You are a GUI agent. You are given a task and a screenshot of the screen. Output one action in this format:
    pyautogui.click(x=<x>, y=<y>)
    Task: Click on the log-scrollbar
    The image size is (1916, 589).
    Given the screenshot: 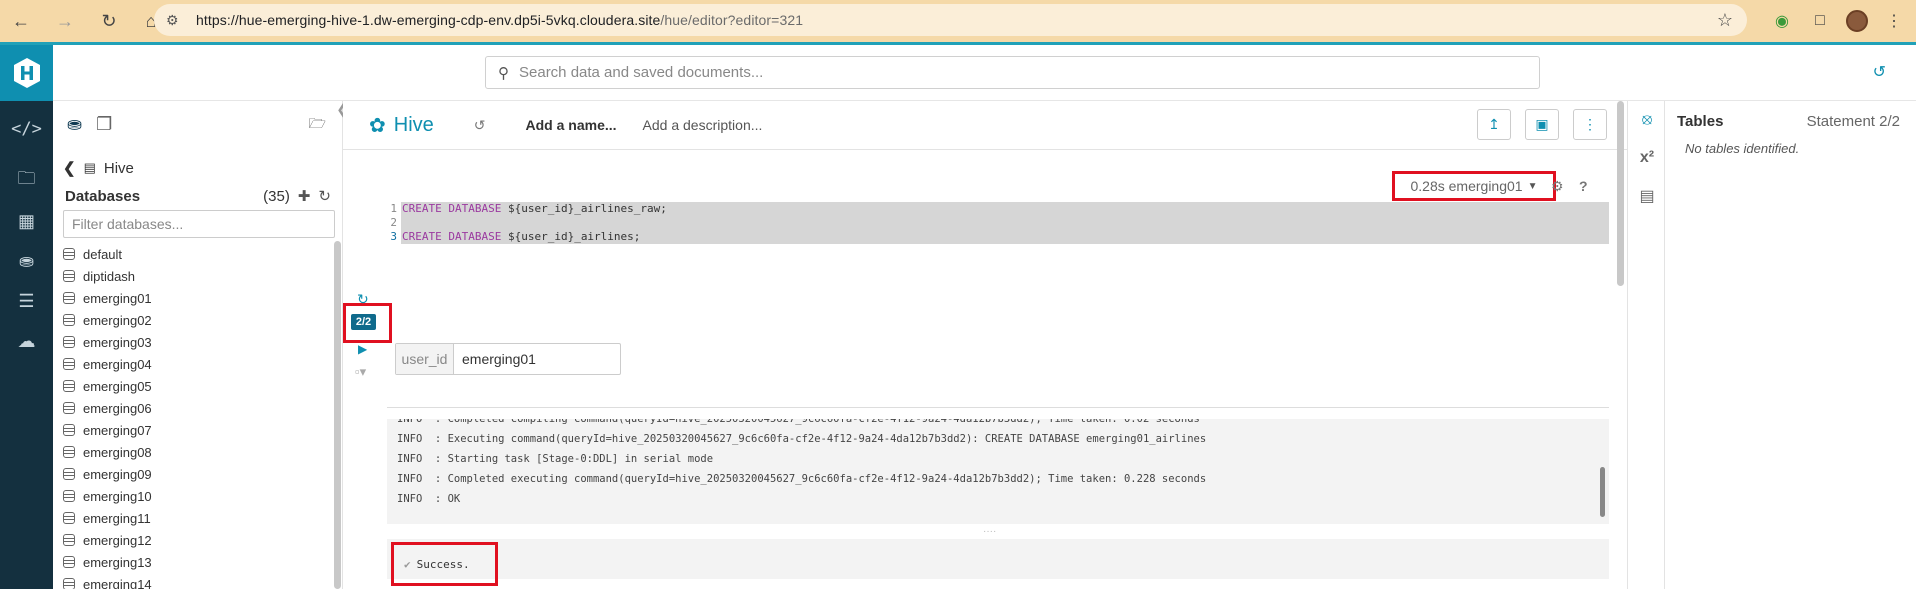 What is the action you would take?
    pyautogui.click(x=1602, y=492)
    